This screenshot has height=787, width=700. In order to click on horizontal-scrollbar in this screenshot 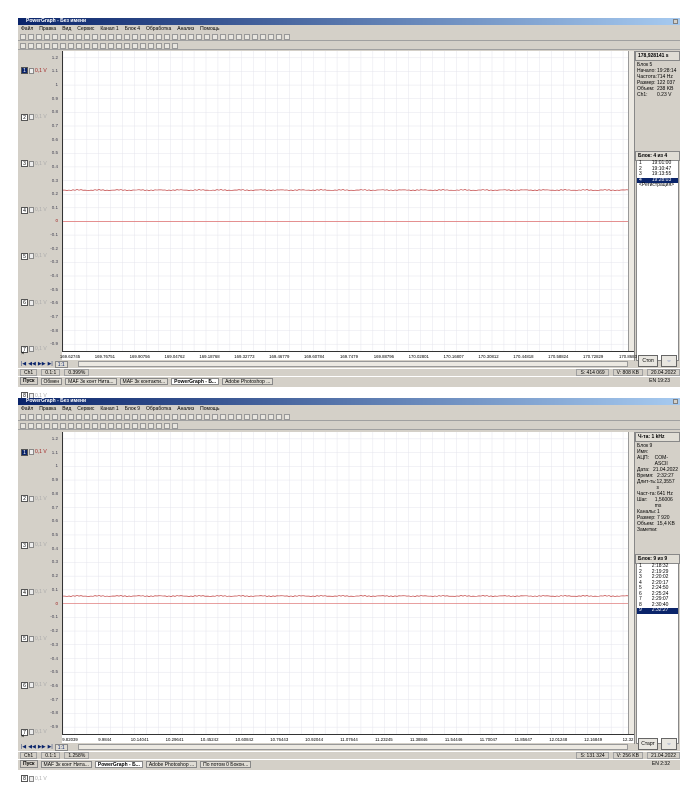, I will do `click(353, 364)`.